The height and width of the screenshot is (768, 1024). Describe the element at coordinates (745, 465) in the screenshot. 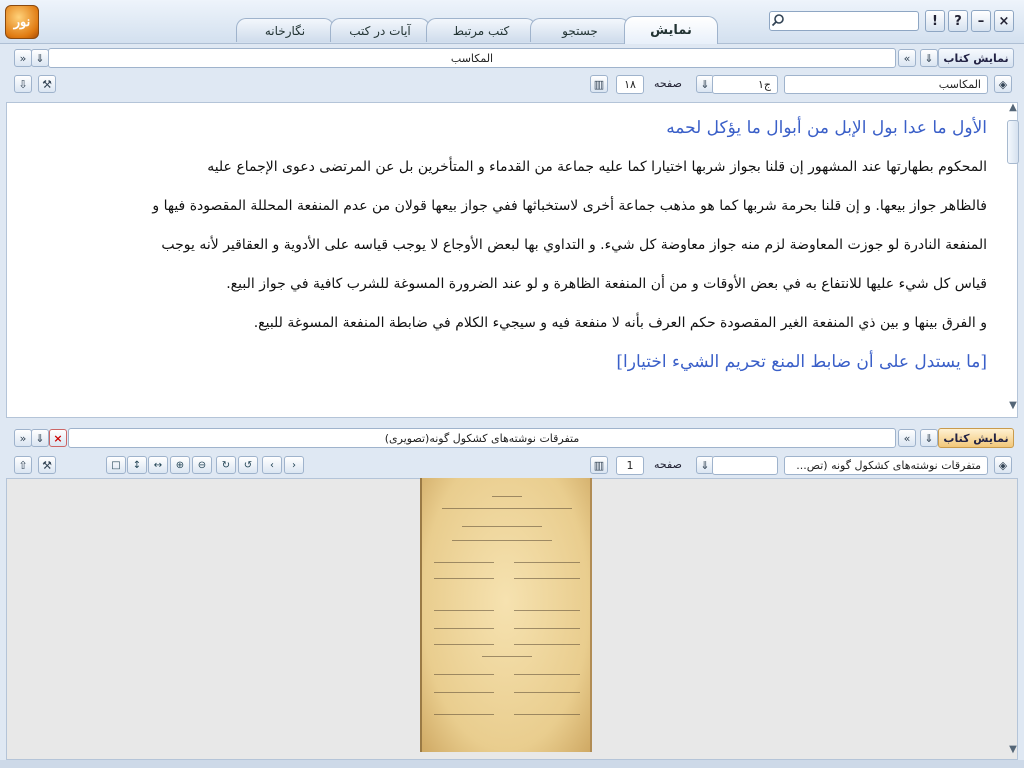

I see `volume-field` at that location.